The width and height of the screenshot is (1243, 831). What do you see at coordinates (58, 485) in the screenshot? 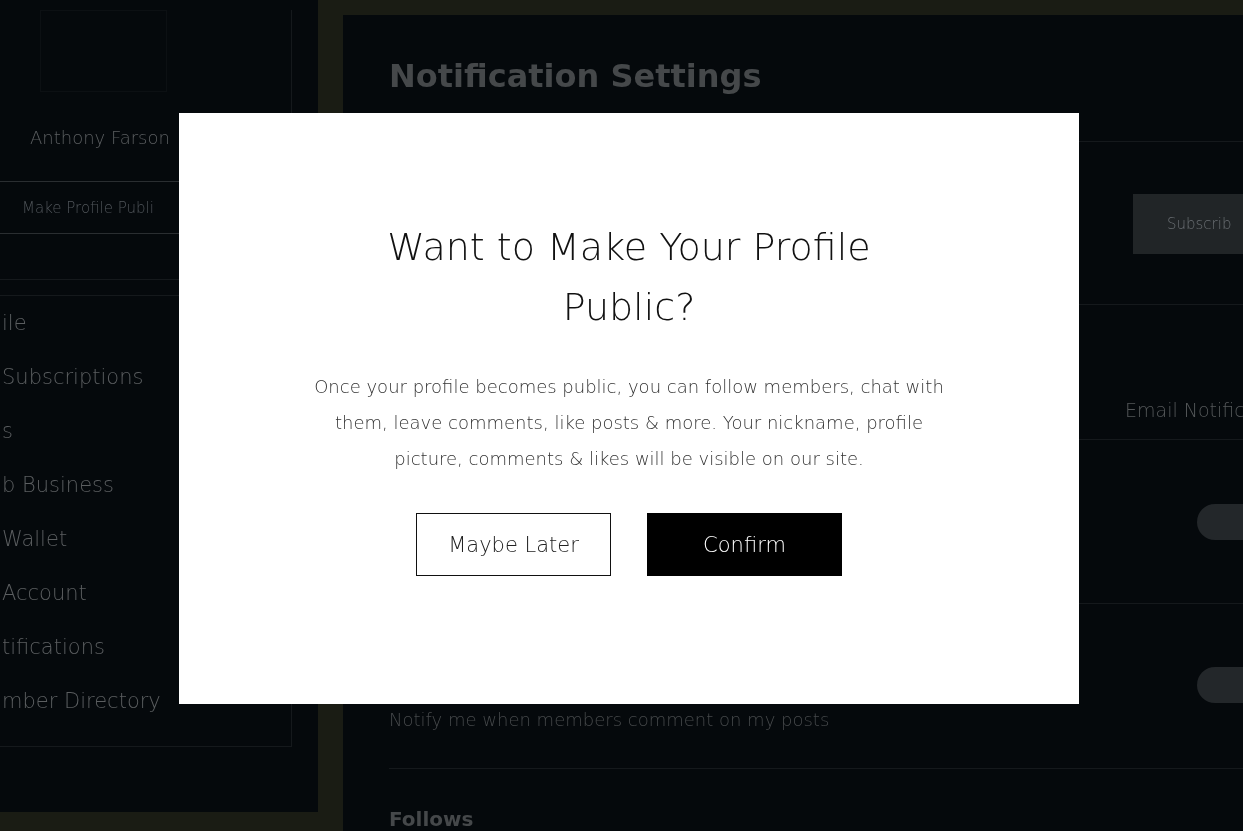
I see `sidebar-item: b Business` at bounding box center [58, 485].